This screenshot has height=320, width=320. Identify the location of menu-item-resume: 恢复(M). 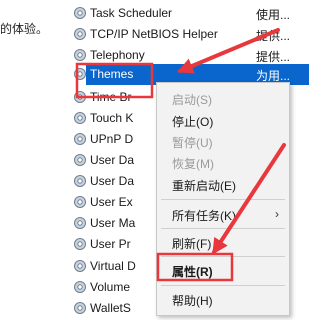
(223, 162).